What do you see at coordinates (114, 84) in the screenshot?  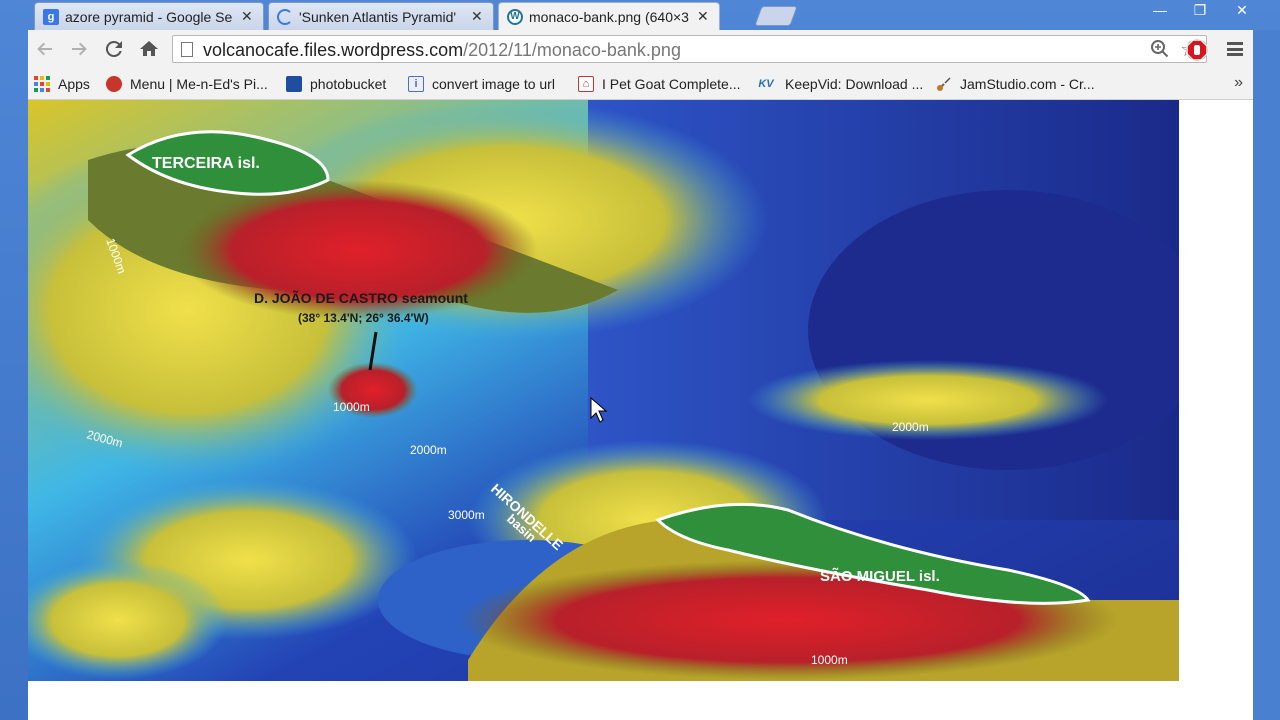 I see `restaurant-icon` at bounding box center [114, 84].